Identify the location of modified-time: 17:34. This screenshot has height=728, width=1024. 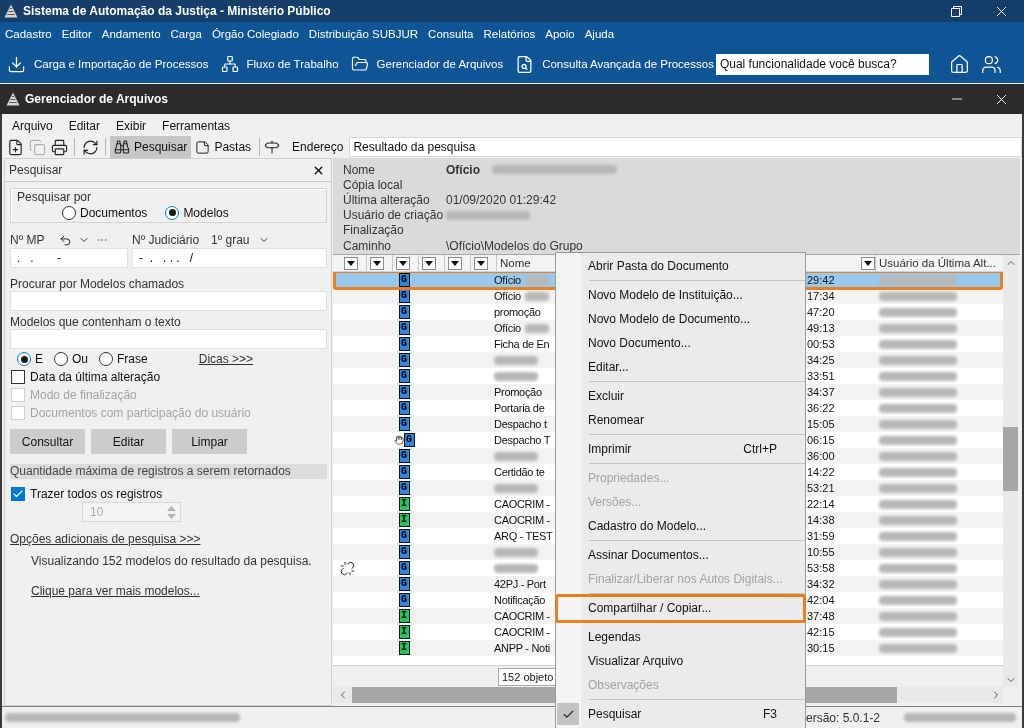
(821, 296).